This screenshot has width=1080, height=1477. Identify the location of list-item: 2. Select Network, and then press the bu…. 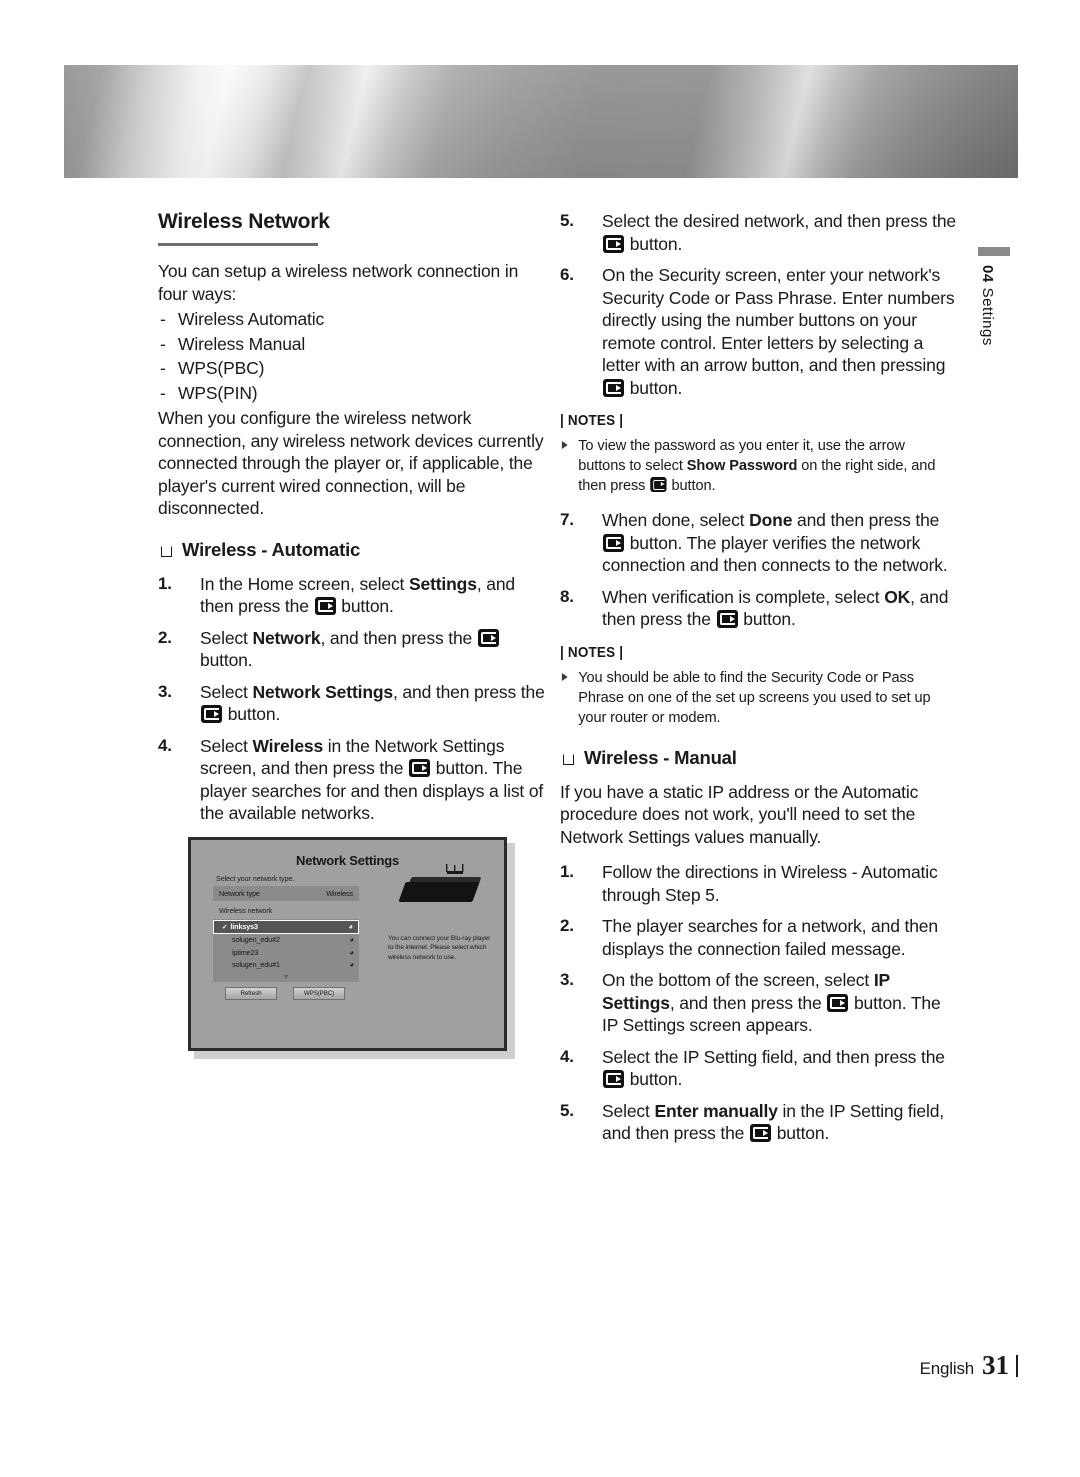
(354, 649).